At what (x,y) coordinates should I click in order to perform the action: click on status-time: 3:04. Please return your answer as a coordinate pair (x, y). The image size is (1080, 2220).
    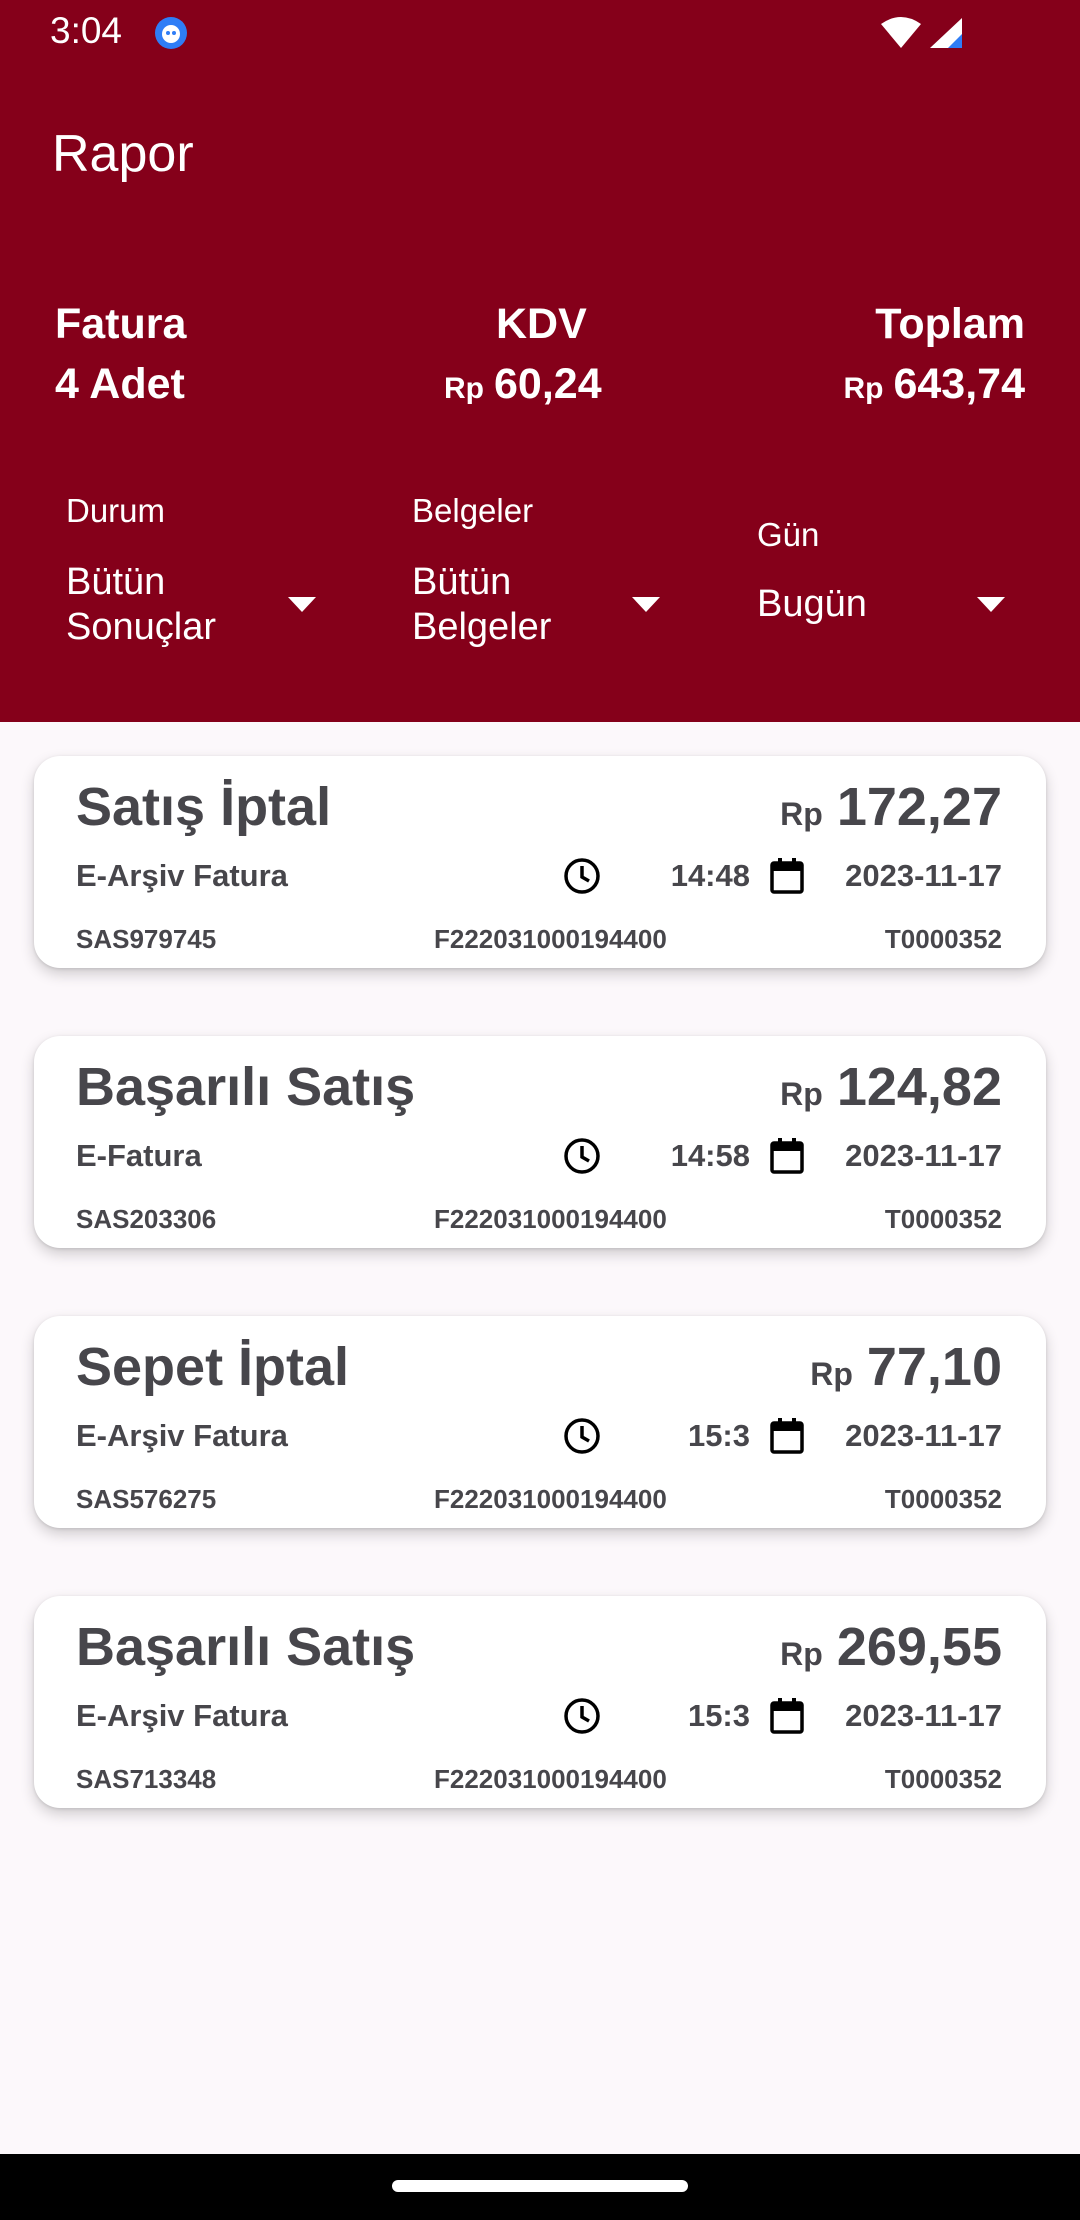
    Looking at the image, I should click on (86, 30).